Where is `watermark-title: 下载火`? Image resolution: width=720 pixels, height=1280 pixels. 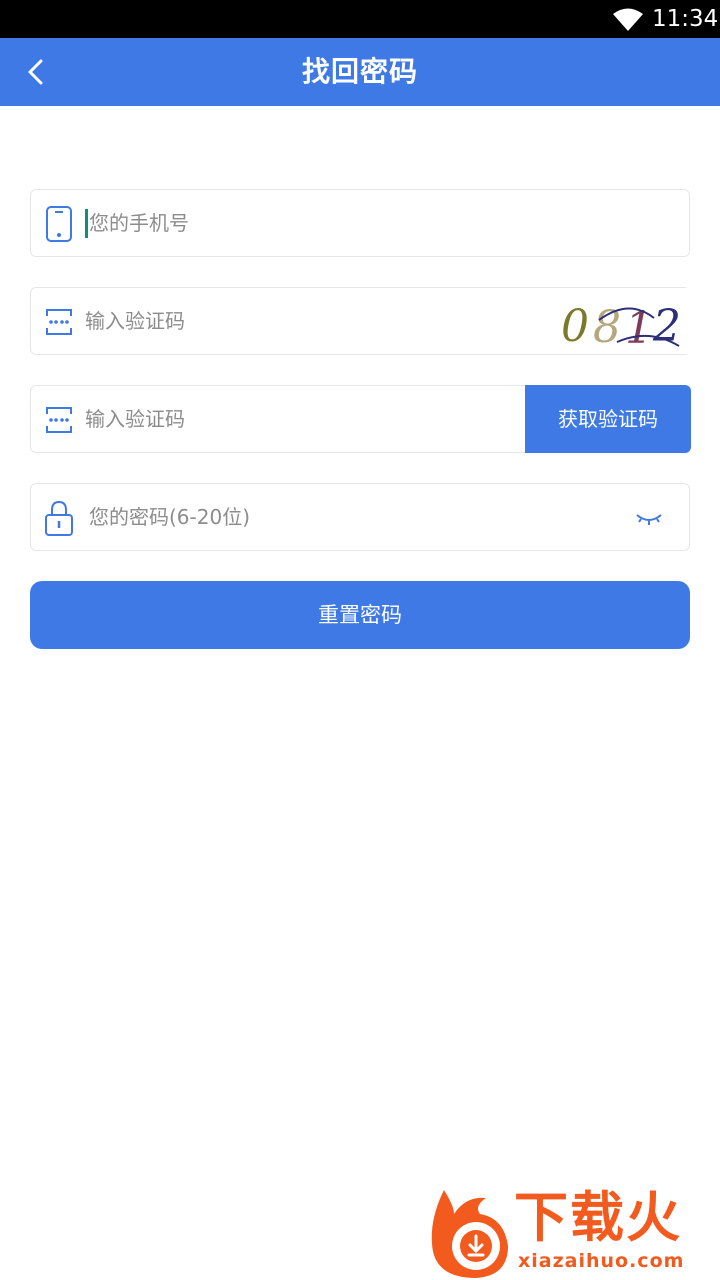 watermark-title: 下载火 is located at coordinates (598, 1217).